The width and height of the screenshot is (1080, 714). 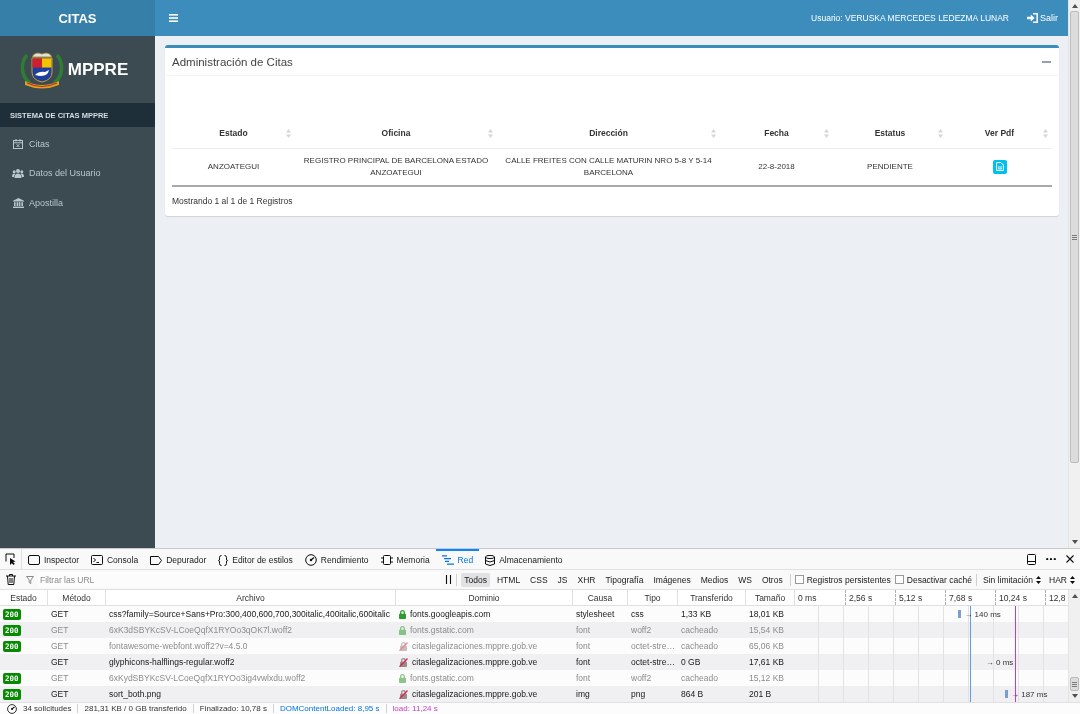 I want to click on sidebar-item: Apostilla, so click(x=77, y=203).